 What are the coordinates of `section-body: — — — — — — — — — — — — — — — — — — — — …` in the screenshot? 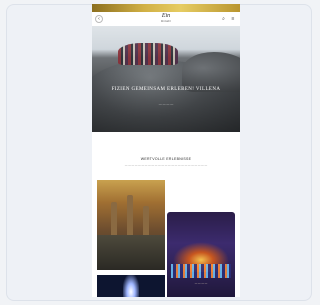 It's located at (166, 165).